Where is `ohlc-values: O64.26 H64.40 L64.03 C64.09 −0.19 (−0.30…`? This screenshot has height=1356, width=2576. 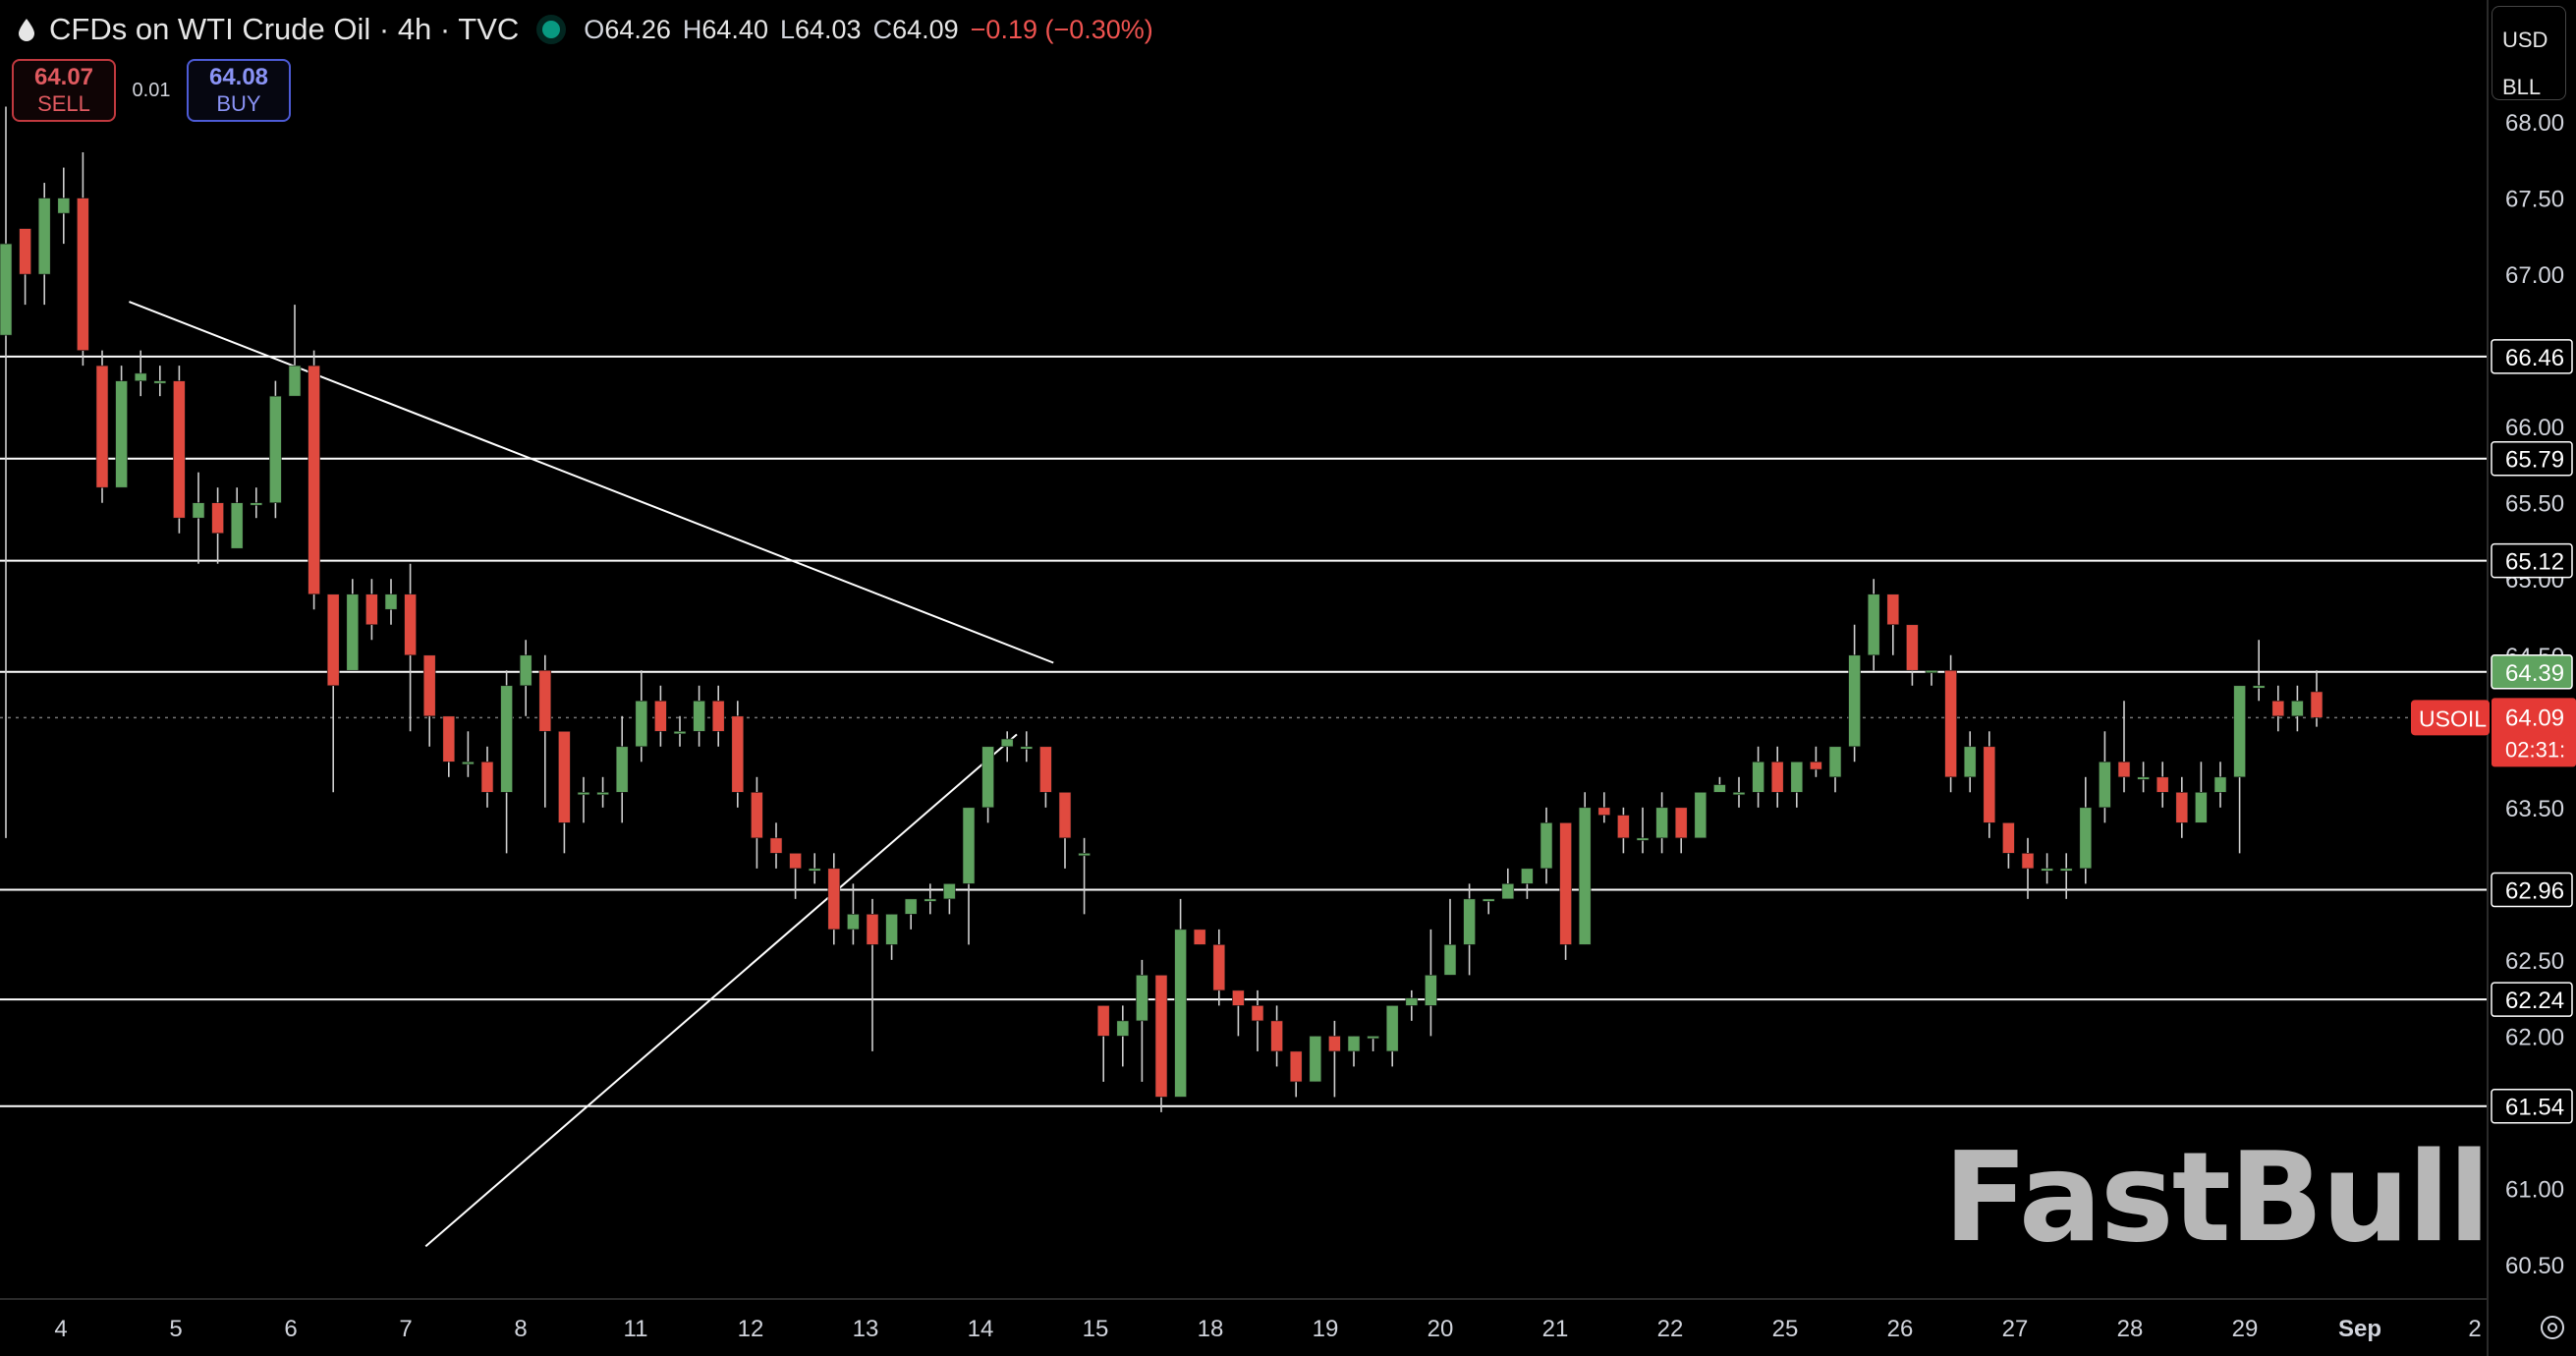
ohlc-values: O64.26 H64.40 L64.03 C64.09 −0.19 (−0.30… is located at coordinates (868, 29).